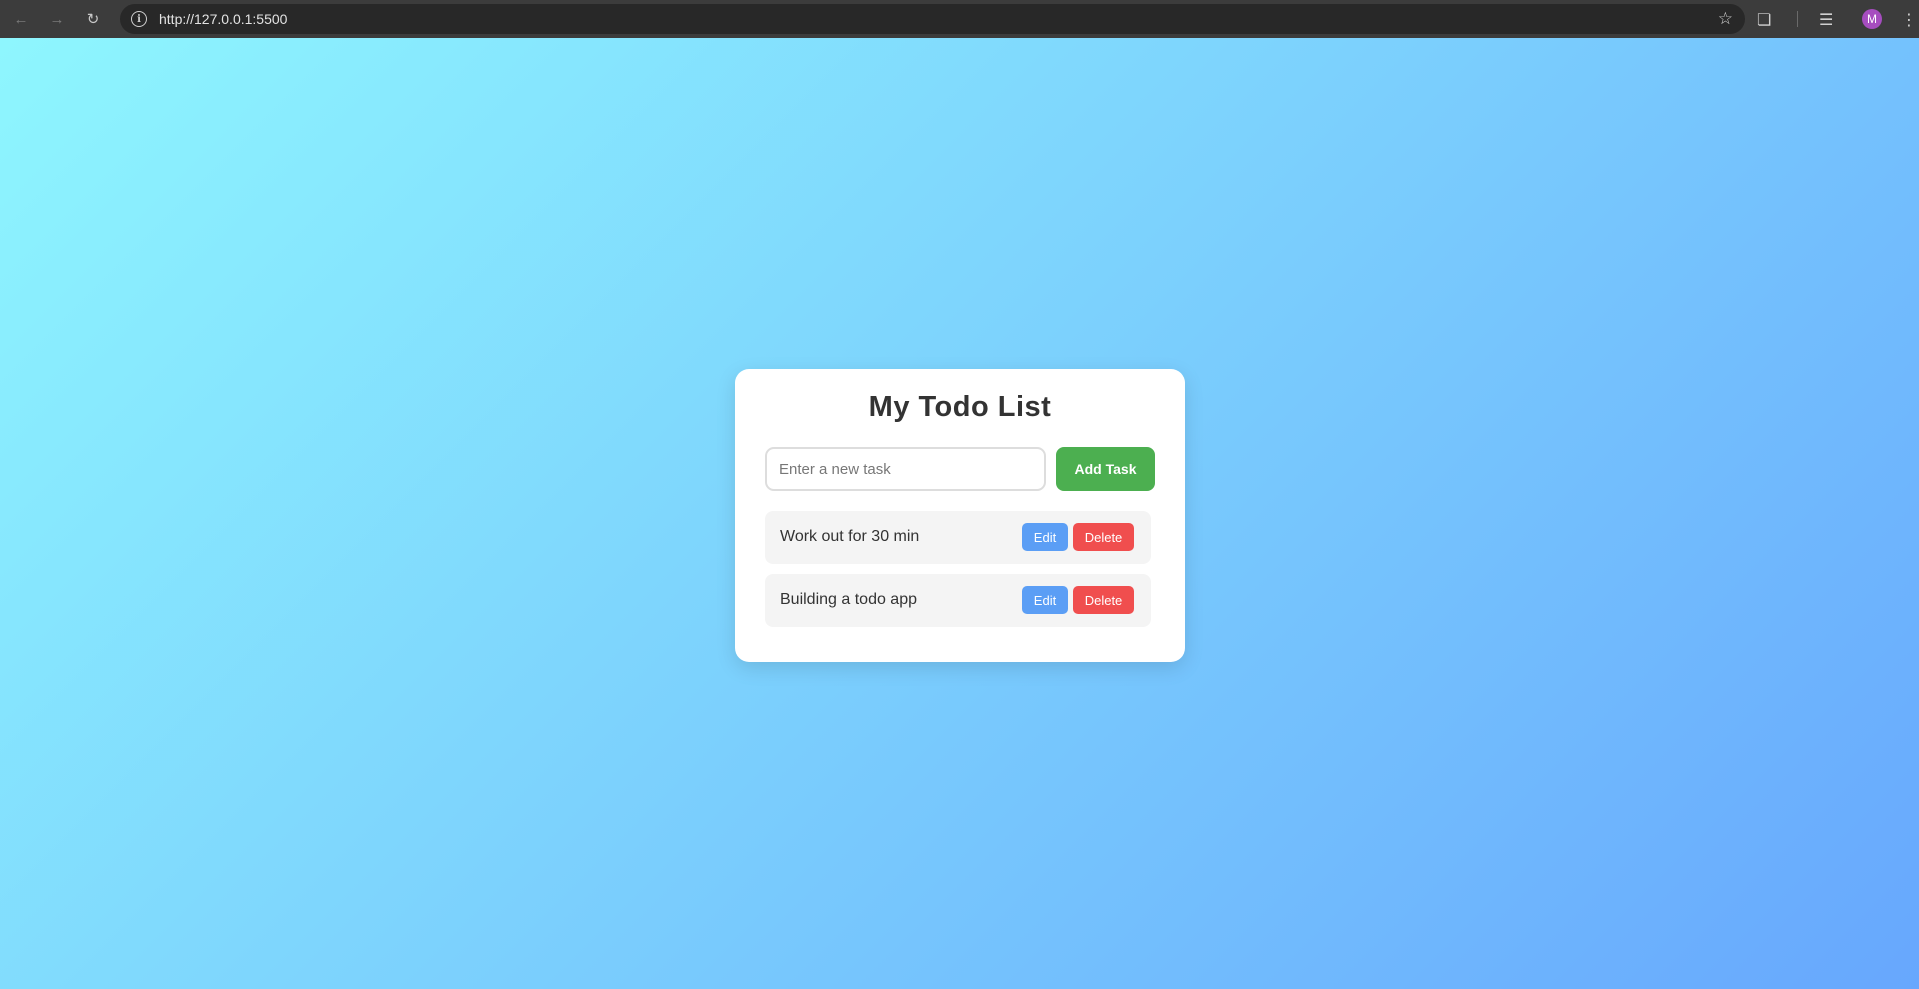 This screenshot has height=989, width=1919. Describe the element at coordinates (1826, 19) in the screenshot. I see `media-queue-icon: ☰` at that location.